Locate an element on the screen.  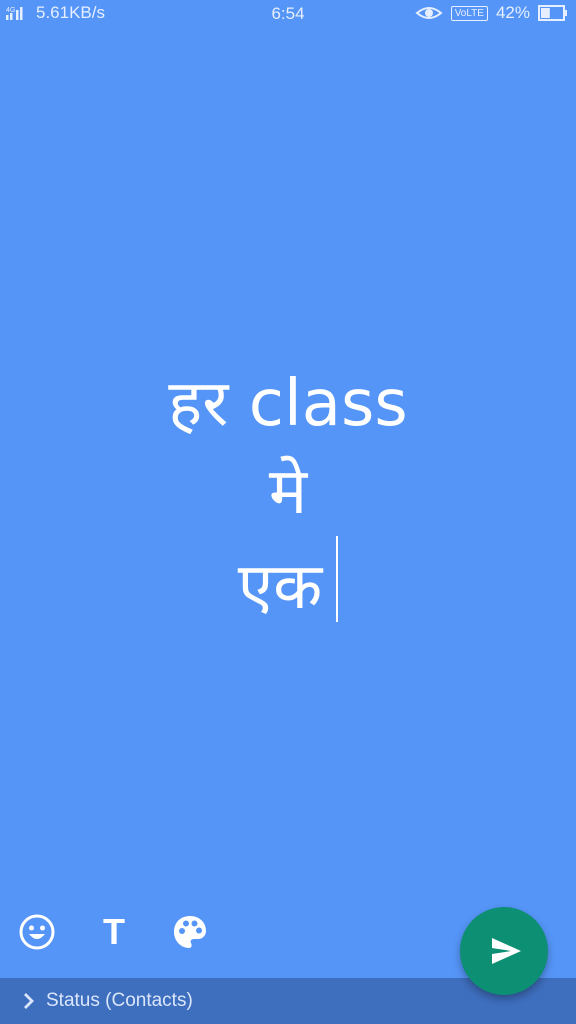
send-icon is located at coordinates (506, 951).